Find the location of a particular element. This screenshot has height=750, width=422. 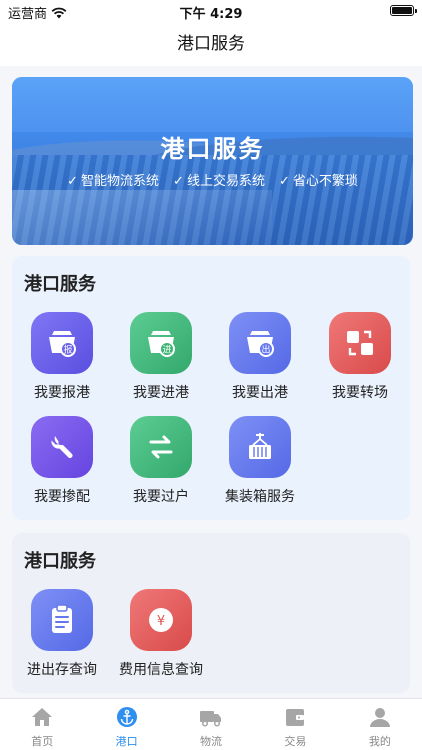

transfer-button: 我要转场 is located at coordinates (360, 357).